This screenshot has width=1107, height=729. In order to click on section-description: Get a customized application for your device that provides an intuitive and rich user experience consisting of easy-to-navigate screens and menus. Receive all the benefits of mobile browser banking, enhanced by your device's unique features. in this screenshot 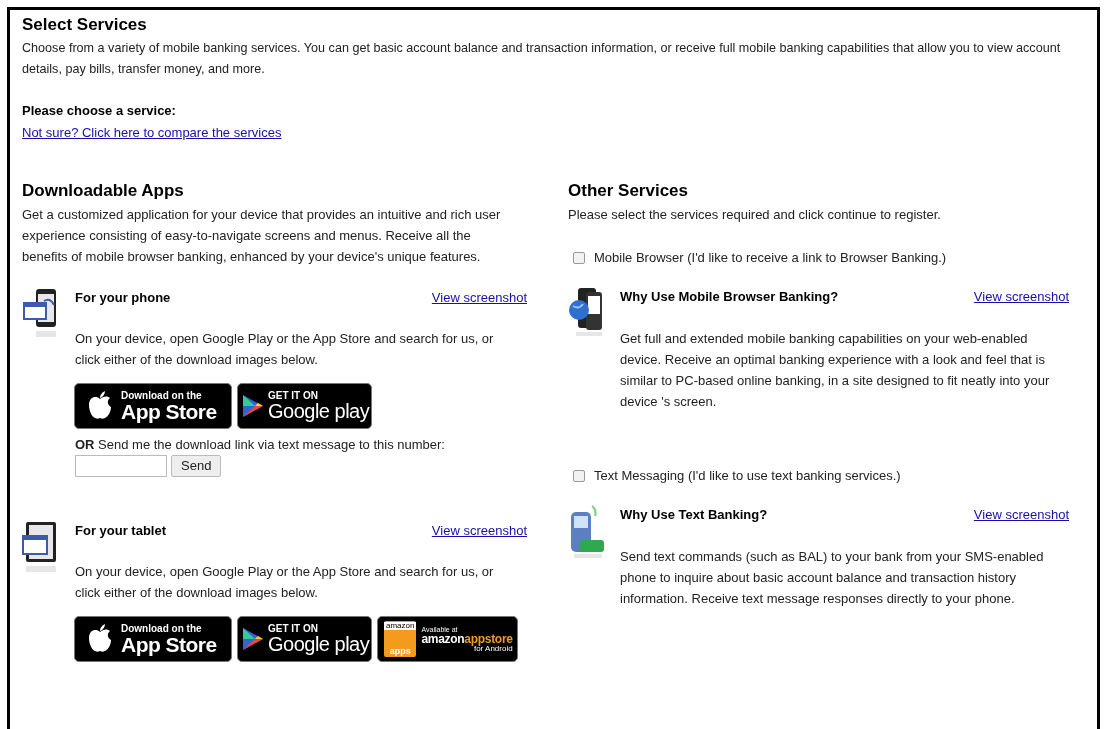, I will do `click(262, 236)`.